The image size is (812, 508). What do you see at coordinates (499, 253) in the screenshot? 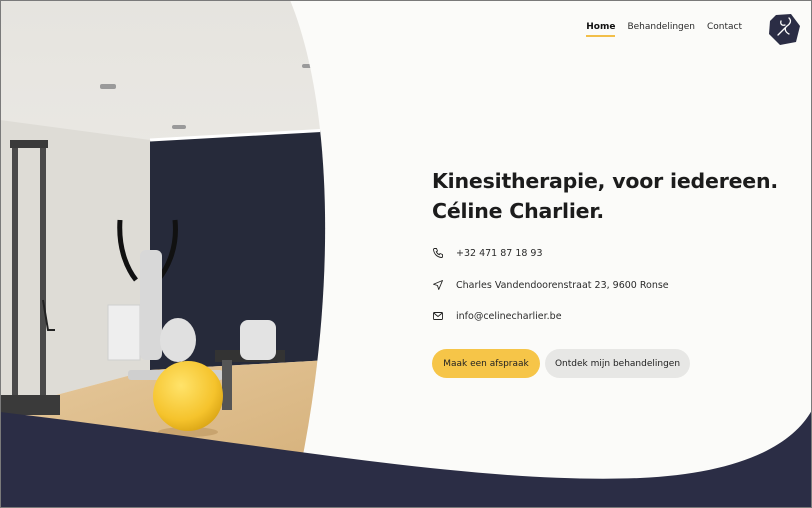
I see `contact-phone: +32 471 87 18 93` at bounding box center [499, 253].